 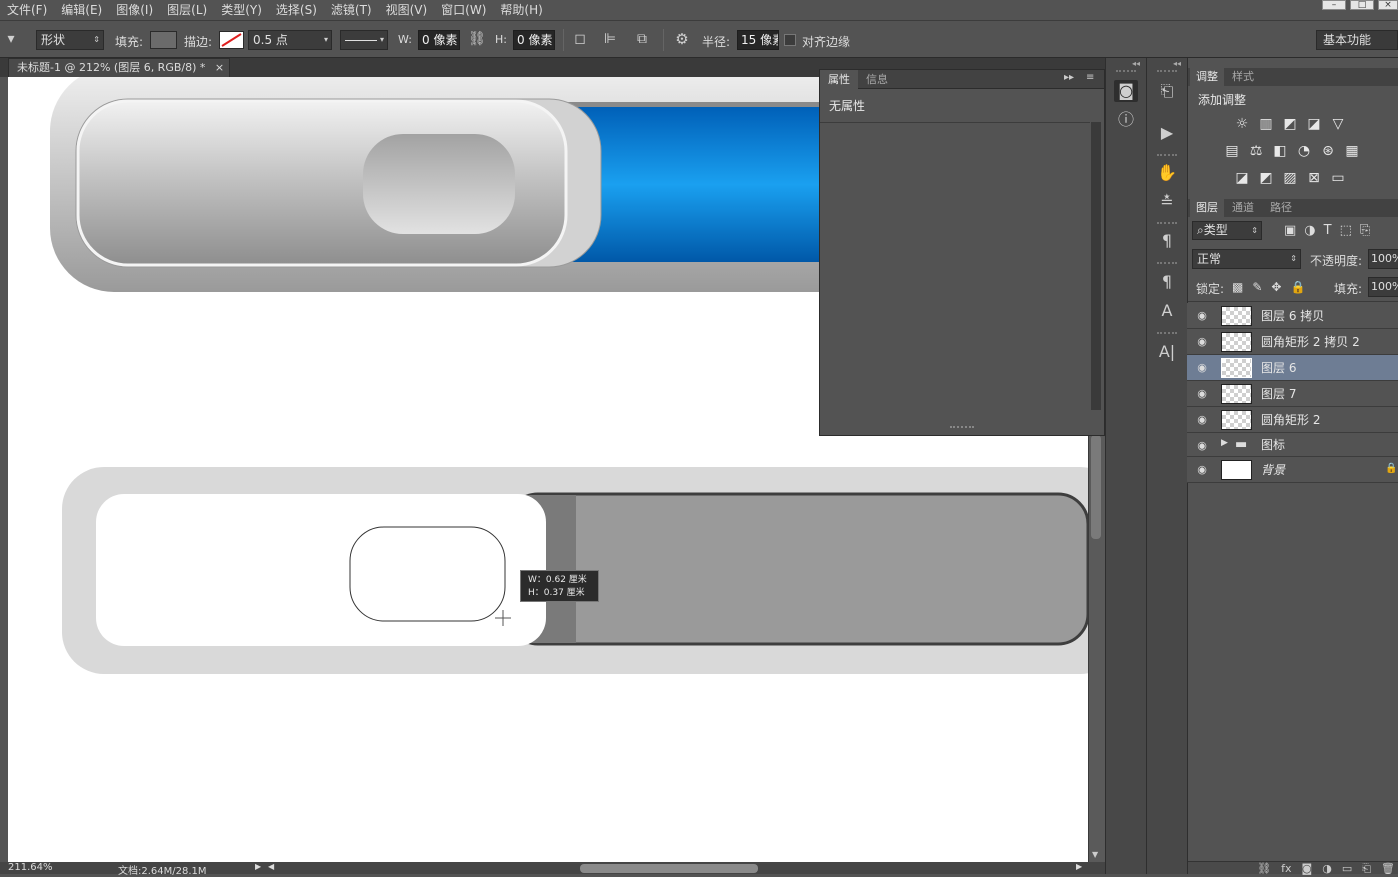 What do you see at coordinates (790, 40) in the screenshot?
I see `align-edges-checkbox` at bounding box center [790, 40].